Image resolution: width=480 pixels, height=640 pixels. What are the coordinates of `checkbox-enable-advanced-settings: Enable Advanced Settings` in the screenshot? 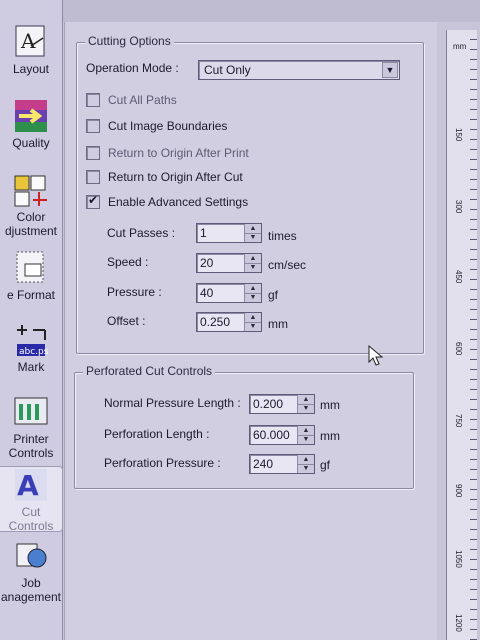 It's located at (167, 201).